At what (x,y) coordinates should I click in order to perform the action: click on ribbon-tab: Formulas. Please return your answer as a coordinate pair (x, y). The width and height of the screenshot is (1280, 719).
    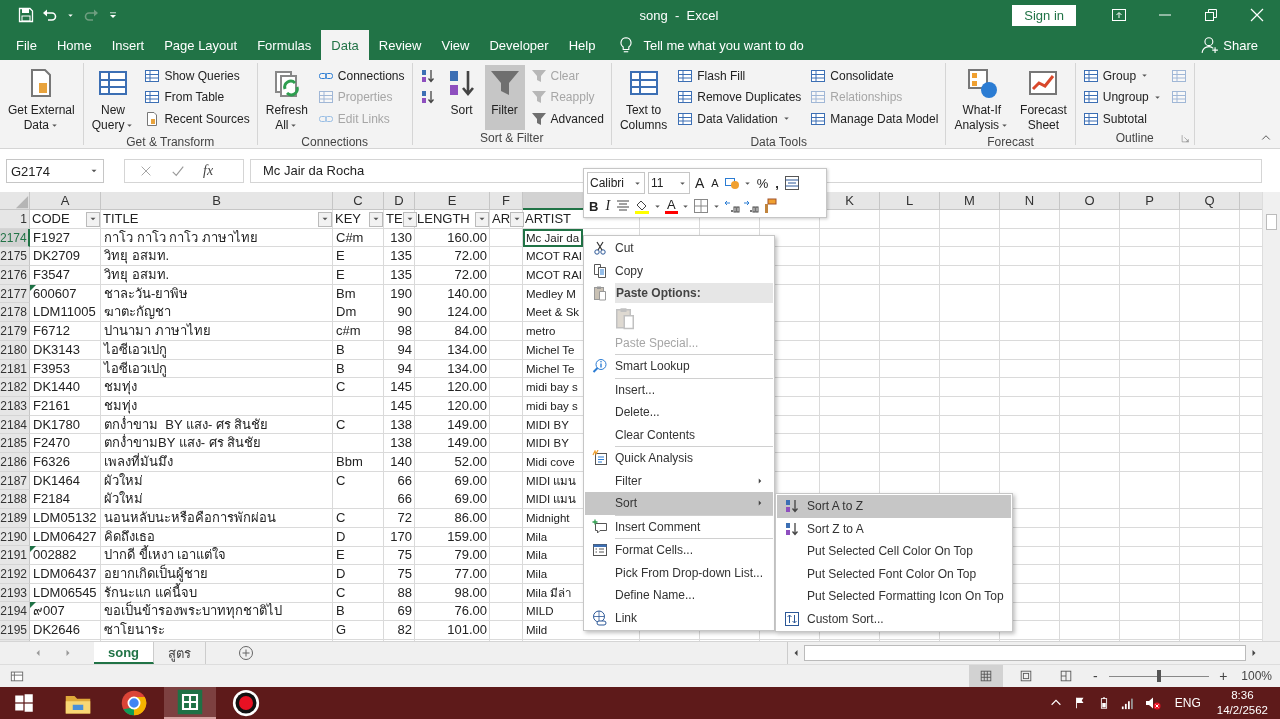
    Looking at the image, I should click on (284, 45).